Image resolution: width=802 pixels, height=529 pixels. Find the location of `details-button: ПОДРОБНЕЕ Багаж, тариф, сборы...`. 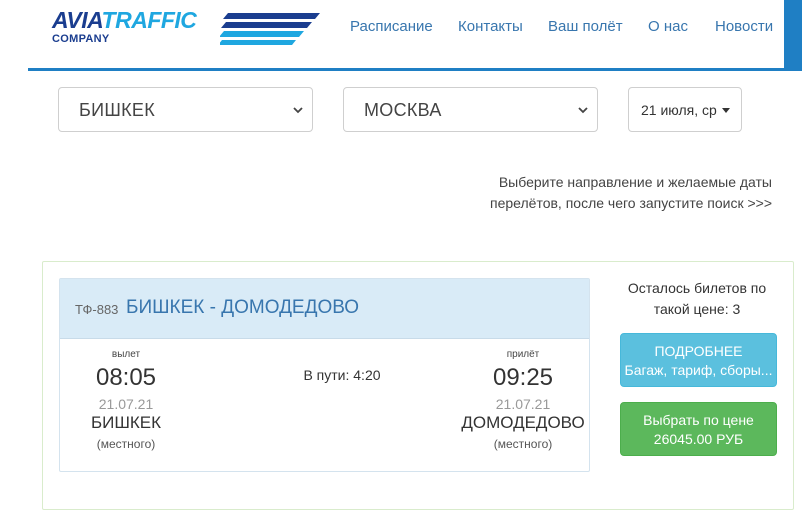

details-button: ПОДРОБНЕЕ Багаж, тариф, сборы... is located at coordinates (698, 360).